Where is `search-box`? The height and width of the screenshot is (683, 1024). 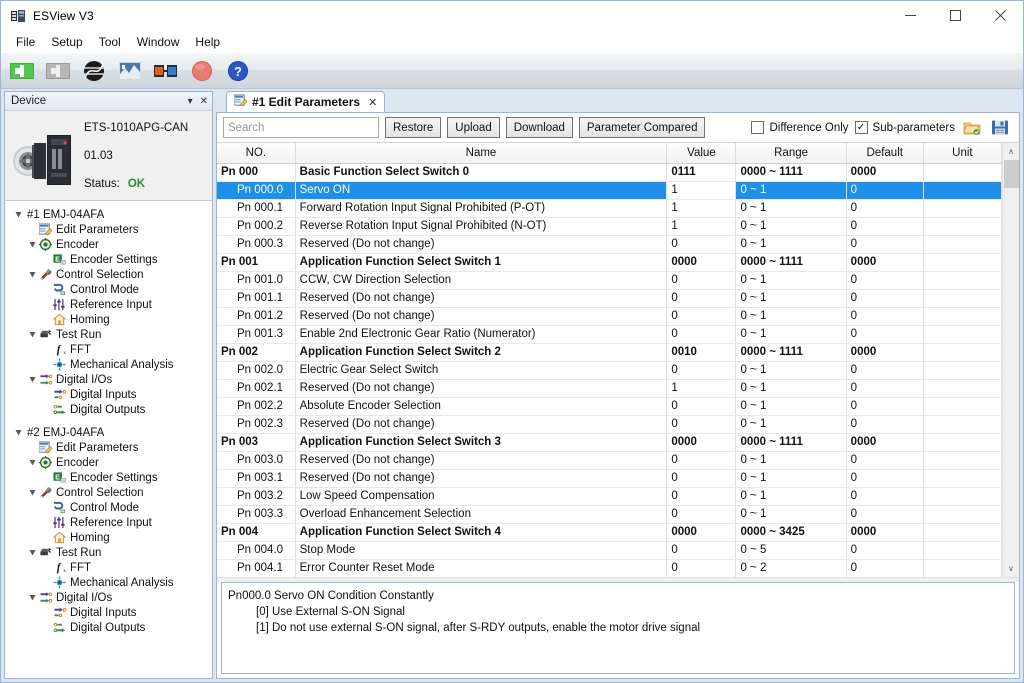 search-box is located at coordinates (301, 127).